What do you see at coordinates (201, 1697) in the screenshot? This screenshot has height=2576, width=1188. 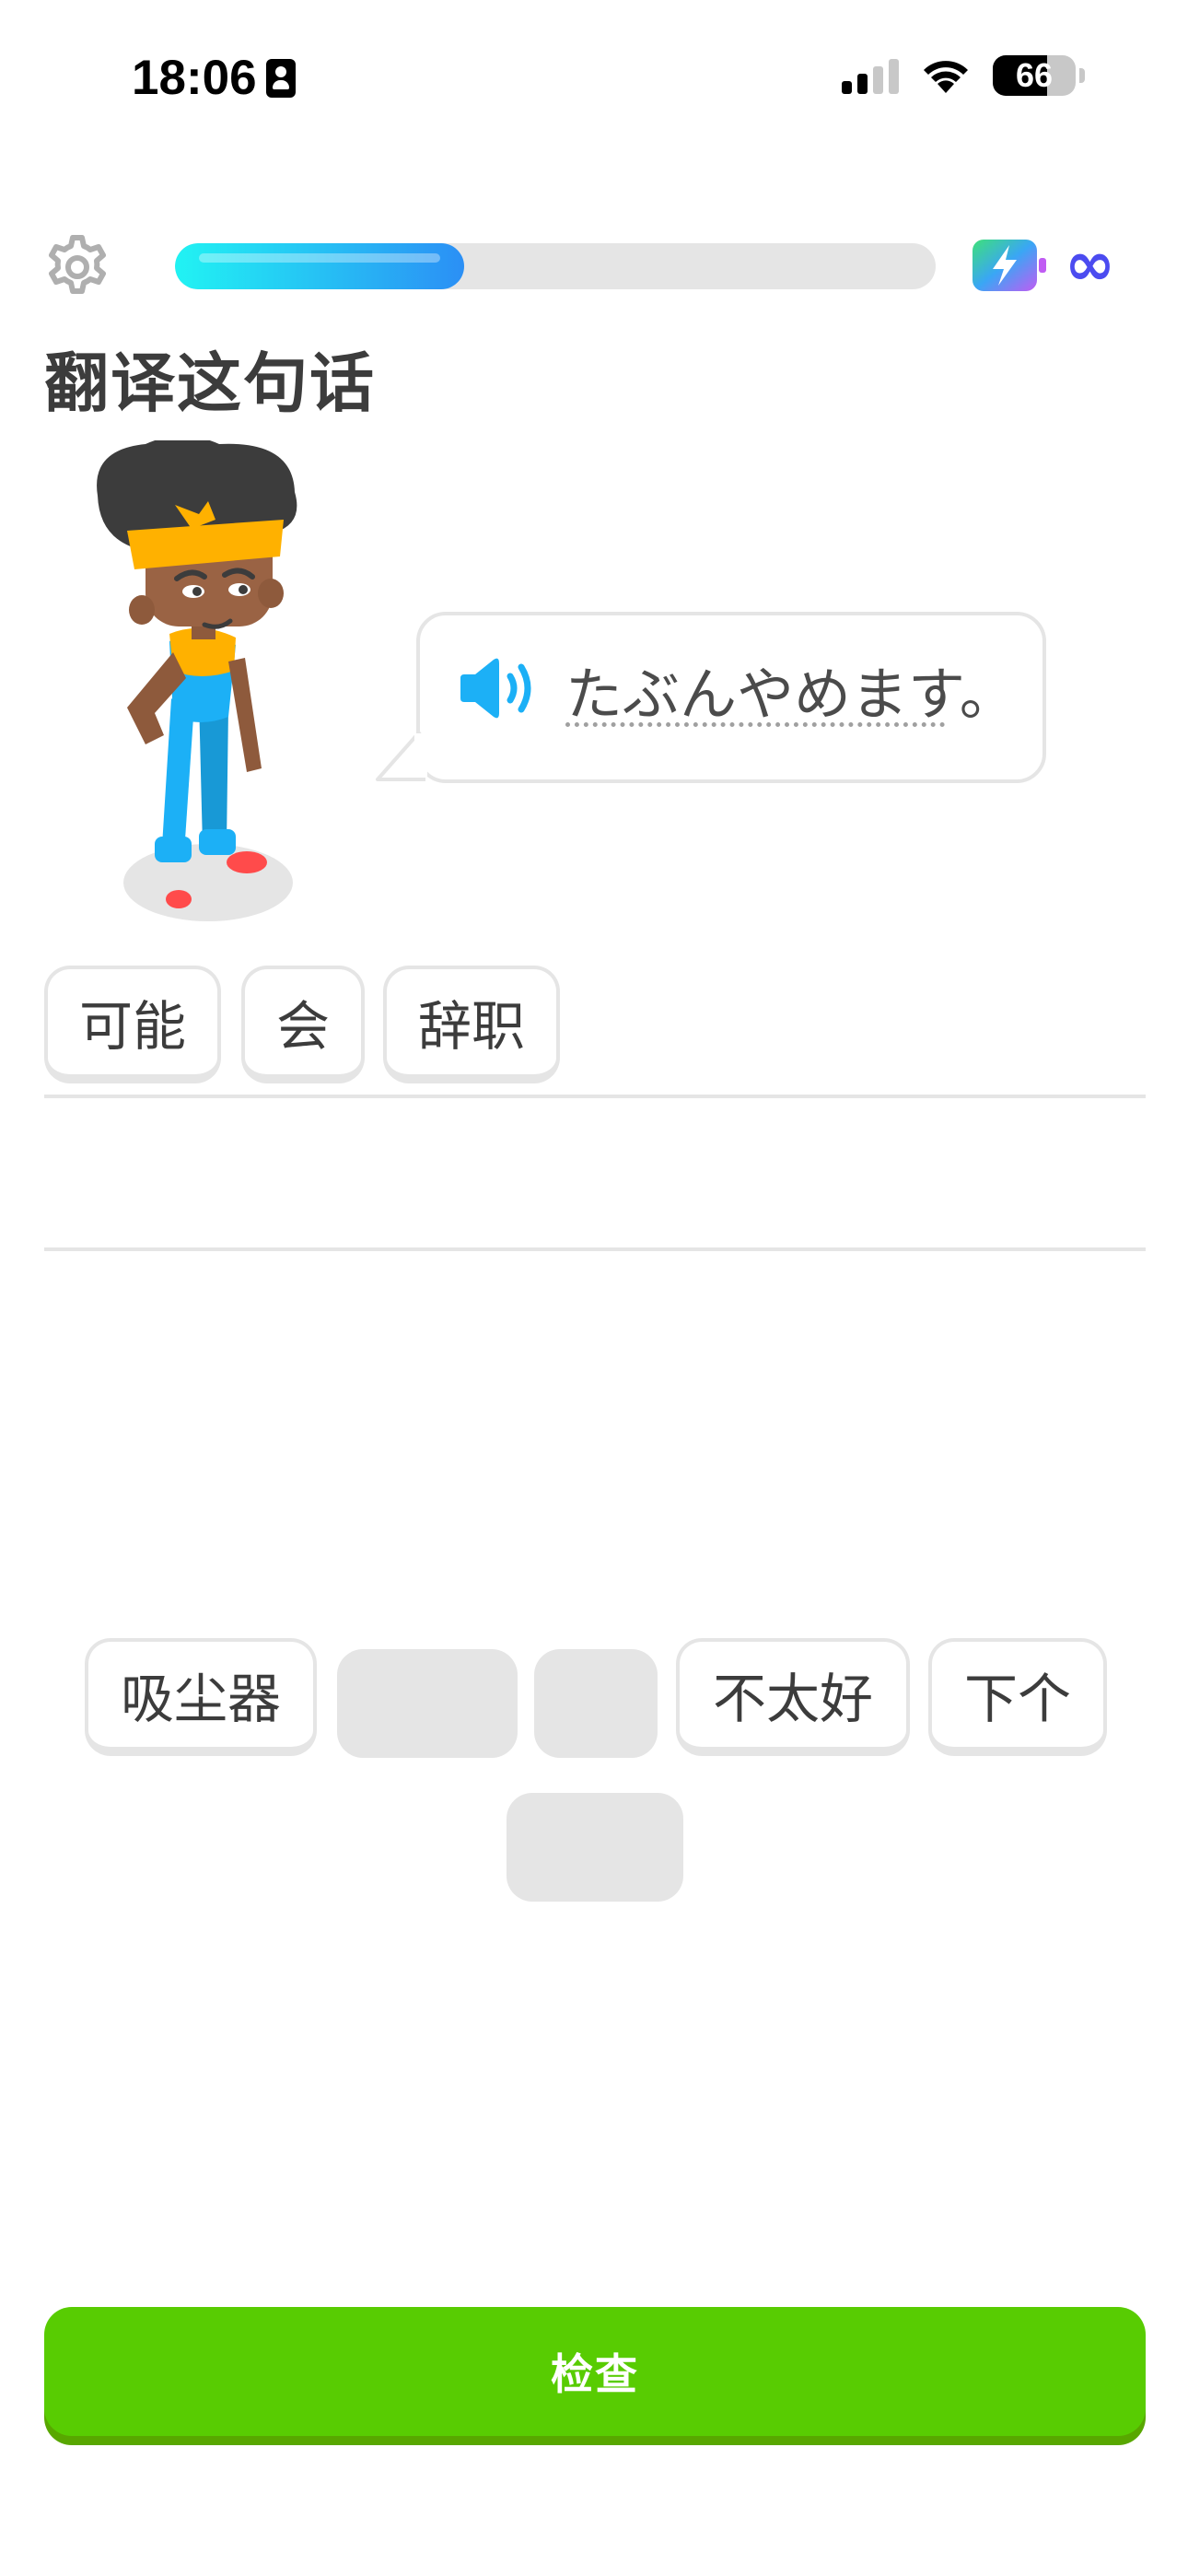 I see `word-bank-tile: 吸尘器` at bounding box center [201, 1697].